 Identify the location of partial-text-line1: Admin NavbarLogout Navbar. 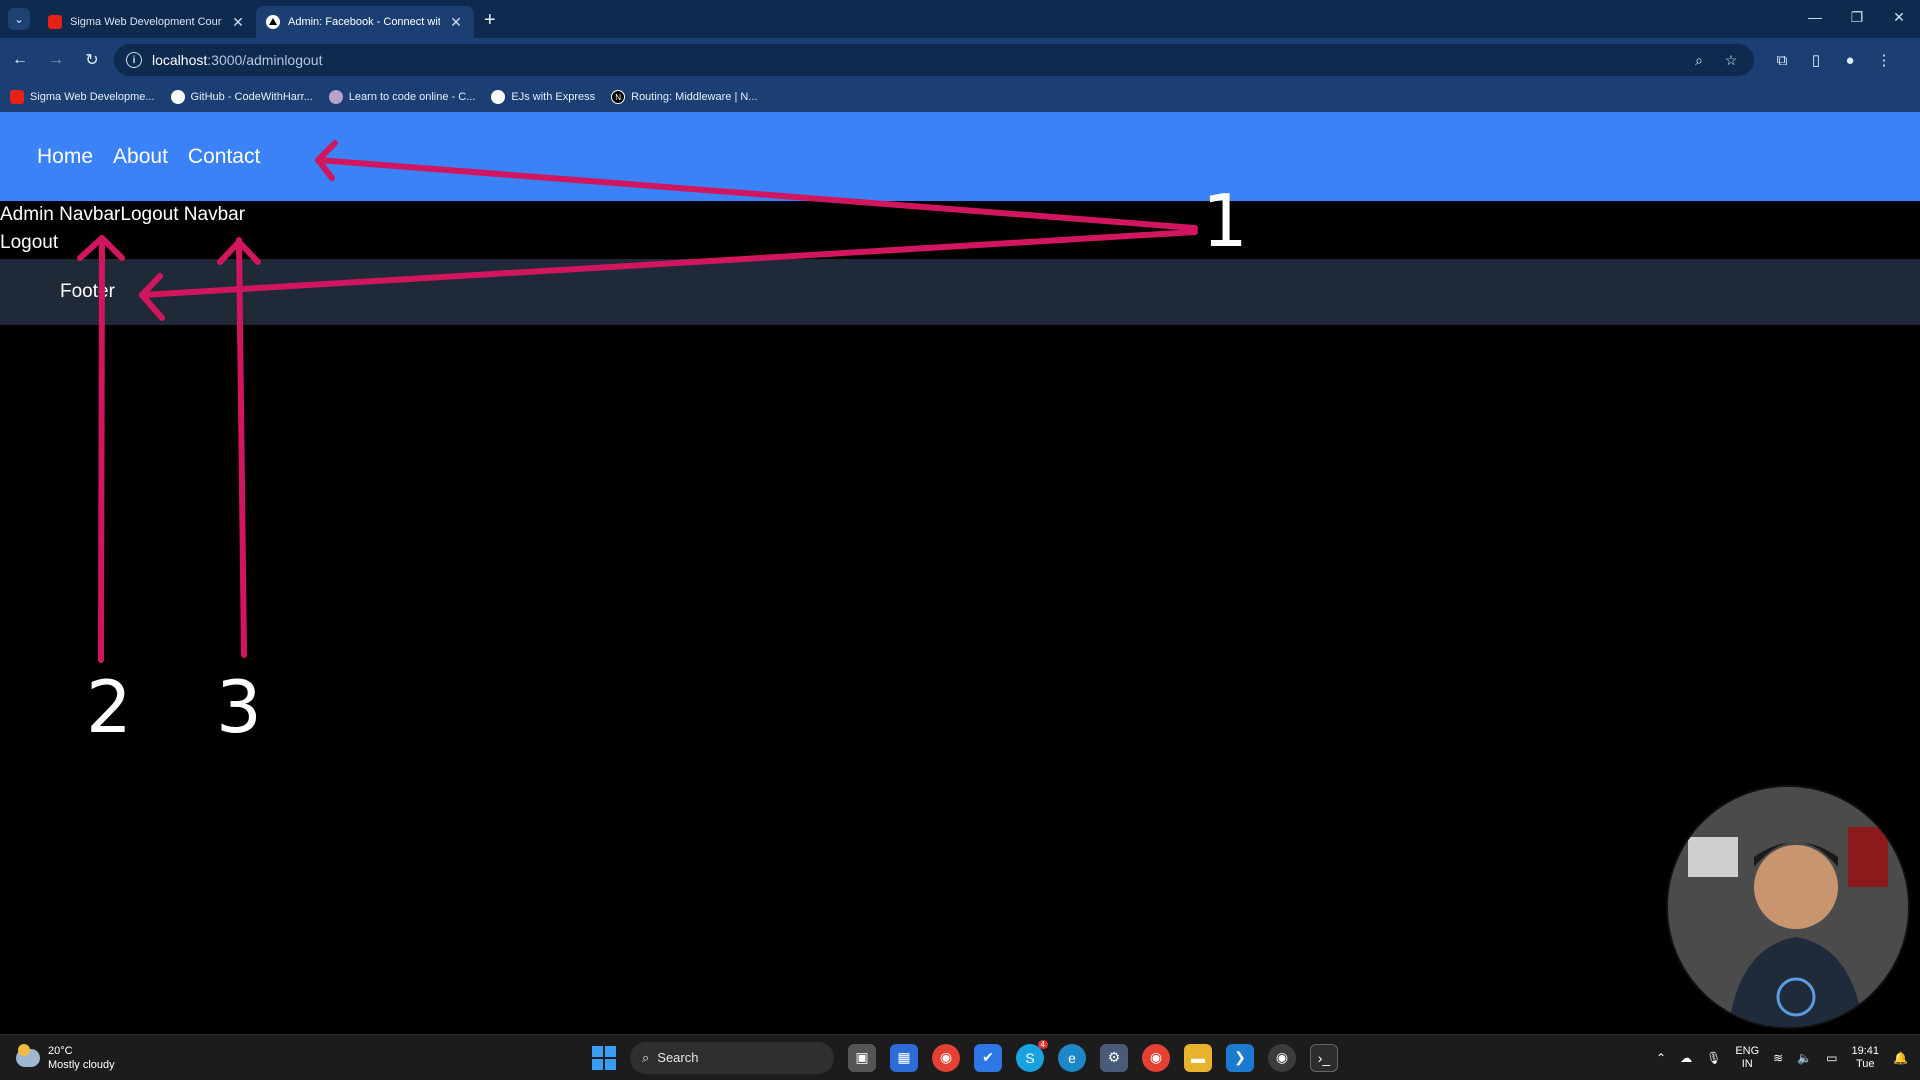
(123, 214).